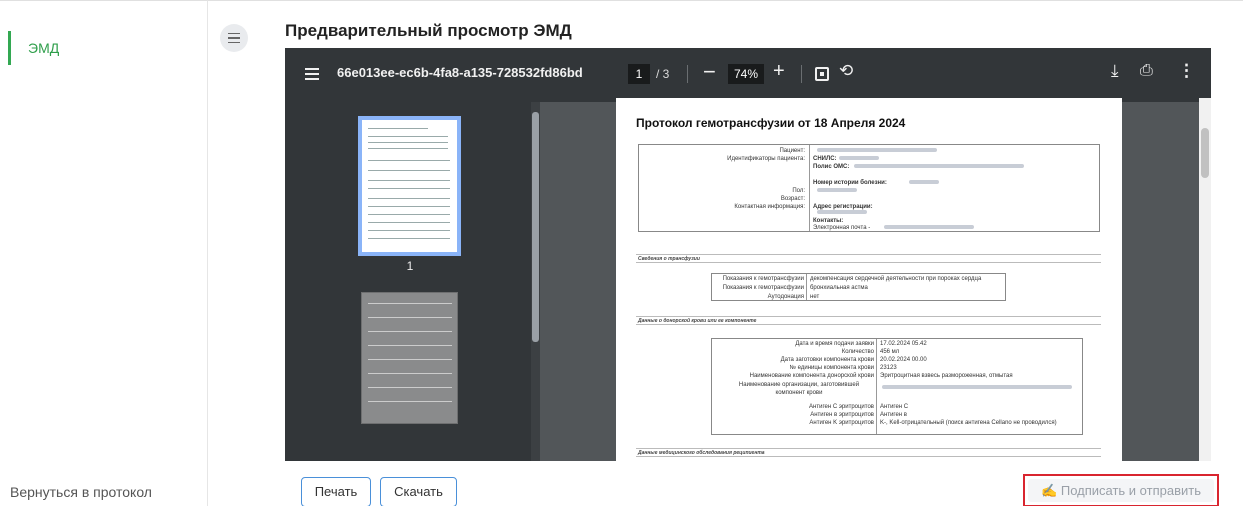 This screenshot has width=1243, height=506. I want to click on table-cell-value: 23123, so click(888, 368).